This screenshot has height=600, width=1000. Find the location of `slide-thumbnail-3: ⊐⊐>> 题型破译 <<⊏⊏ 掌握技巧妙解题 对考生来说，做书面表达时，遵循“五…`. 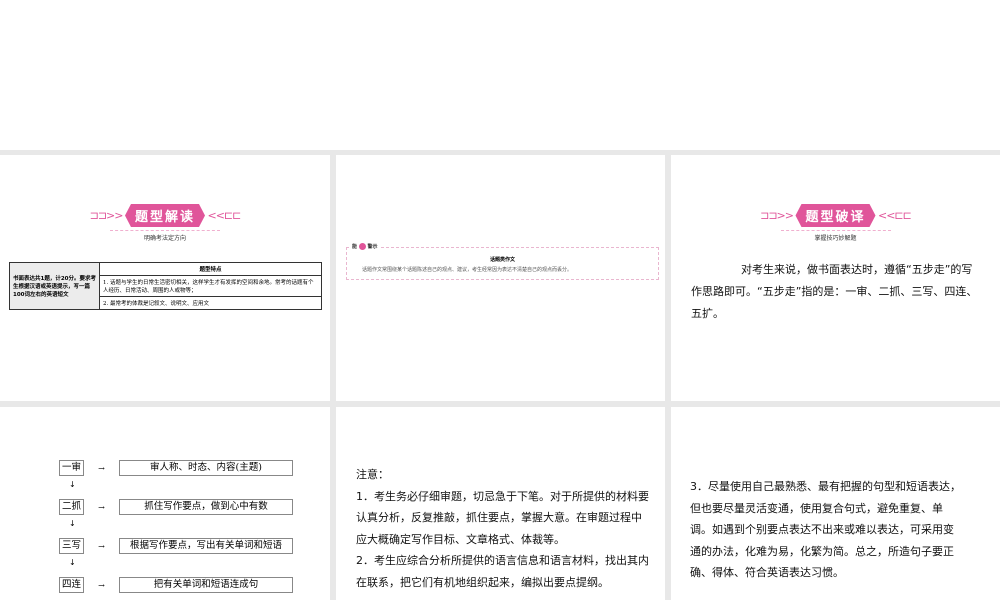

slide-thumbnail-3: ⊐⊐>> 题型破译 <<⊏⊏ 掌握技巧妙解题 对考生来说，做书面表达时，遵循“五… is located at coordinates (835, 278).